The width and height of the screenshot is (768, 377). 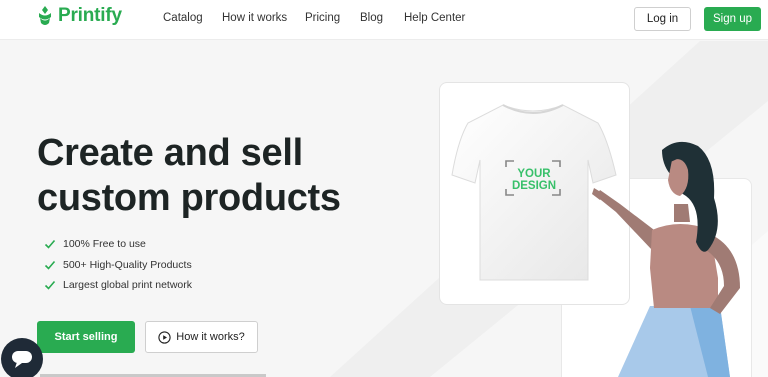 I want to click on design-line-2: DESIGN, so click(x=534, y=186).